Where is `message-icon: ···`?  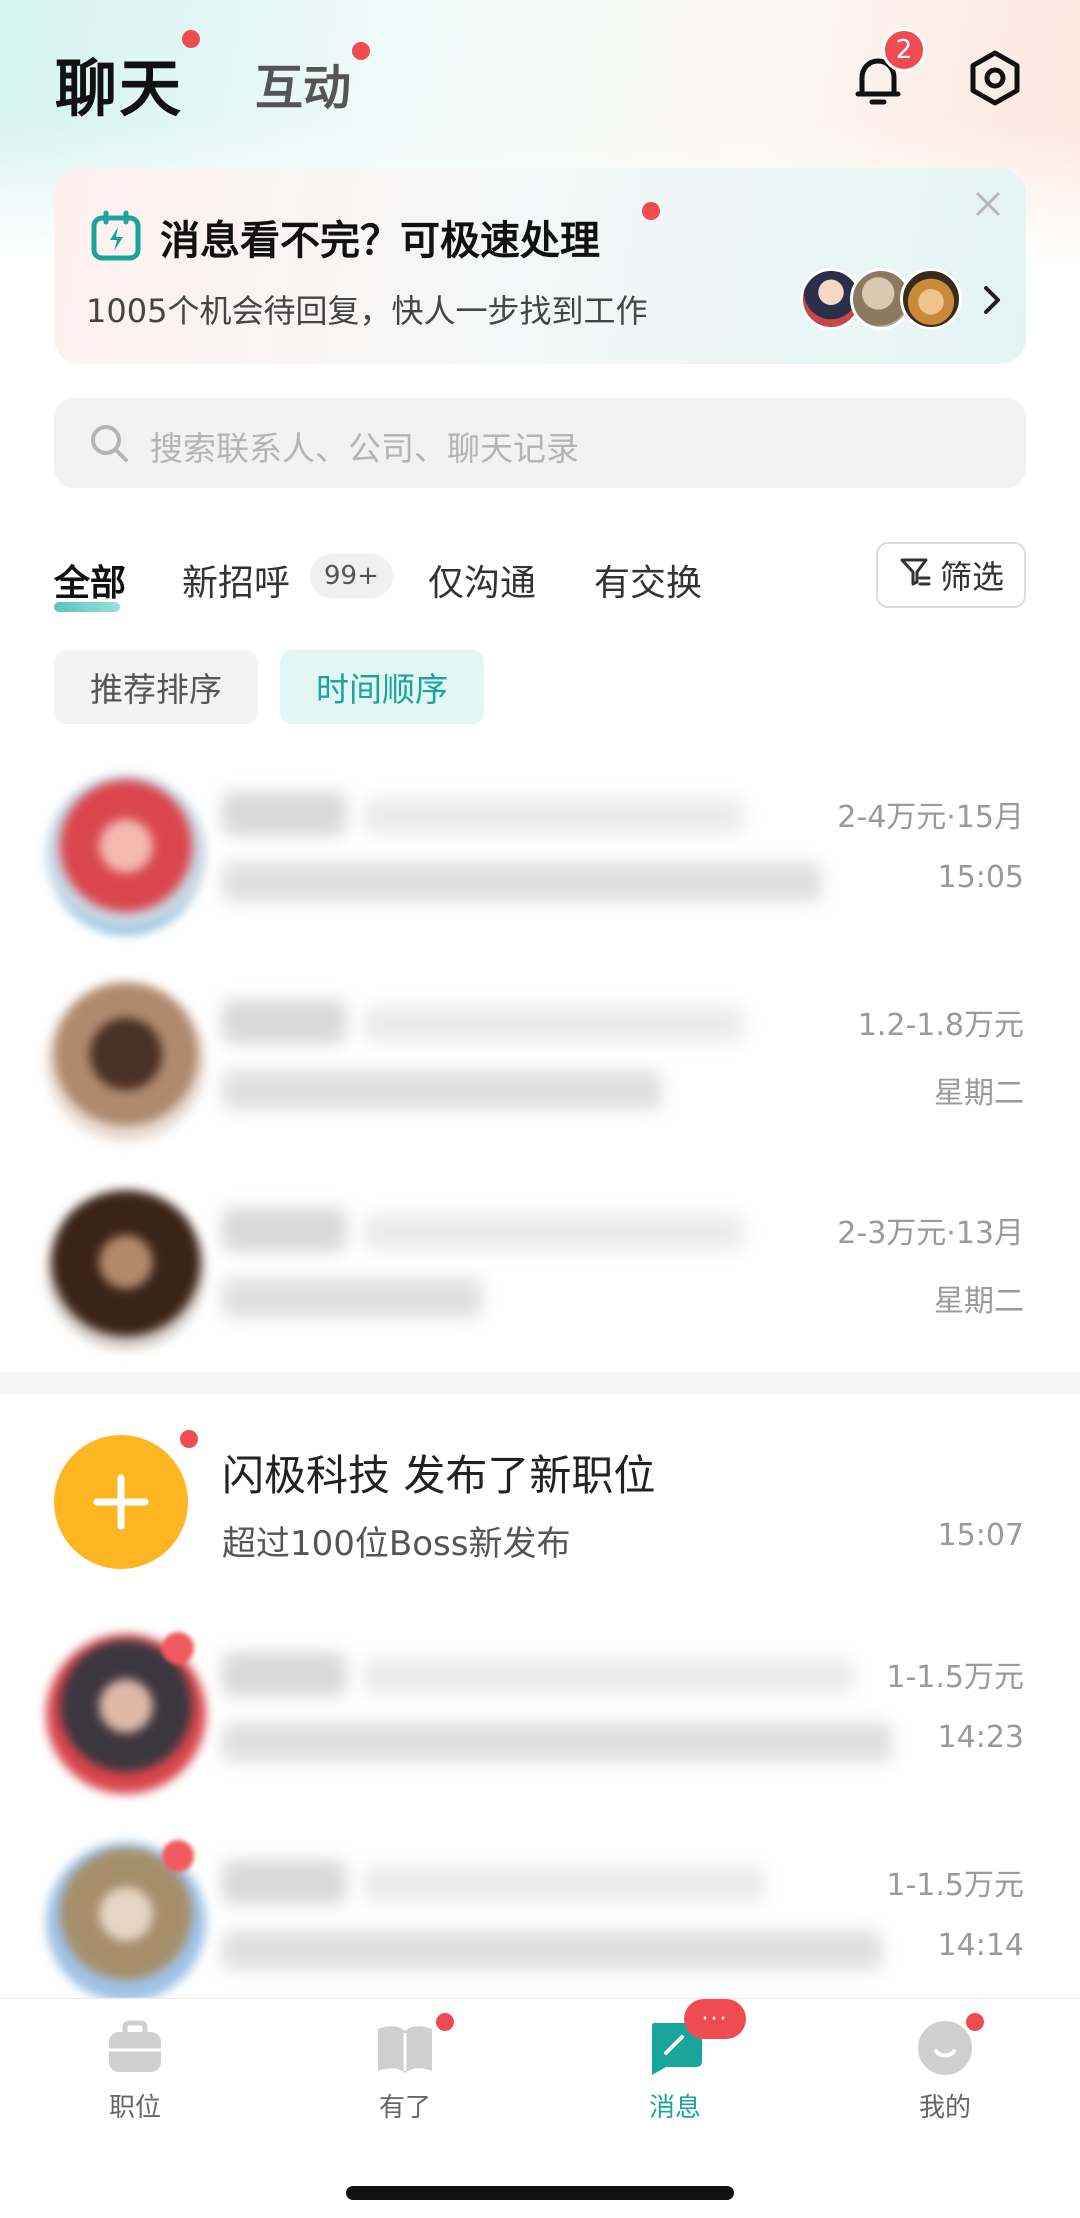 message-icon: ··· is located at coordinates (695, 2039).